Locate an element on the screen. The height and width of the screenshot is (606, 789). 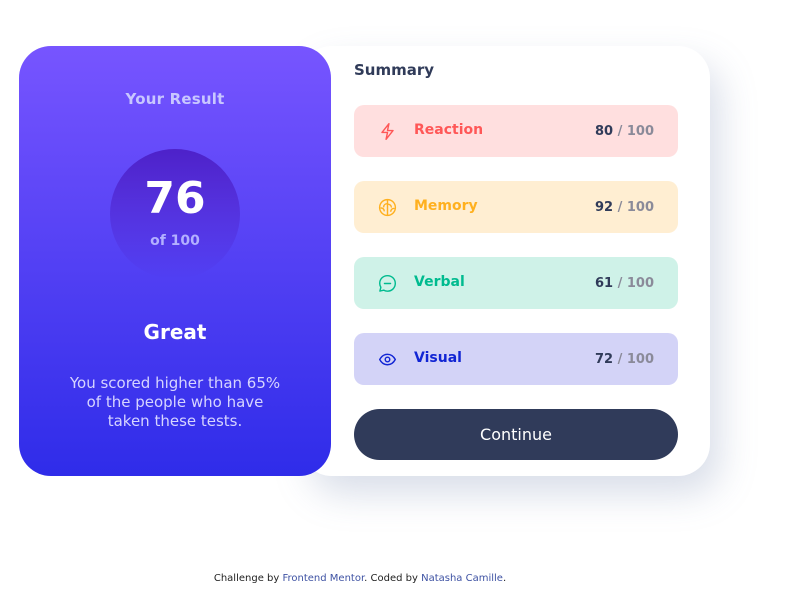
summary-item-score: 92 / 100 is located at coordinates (624, 207).